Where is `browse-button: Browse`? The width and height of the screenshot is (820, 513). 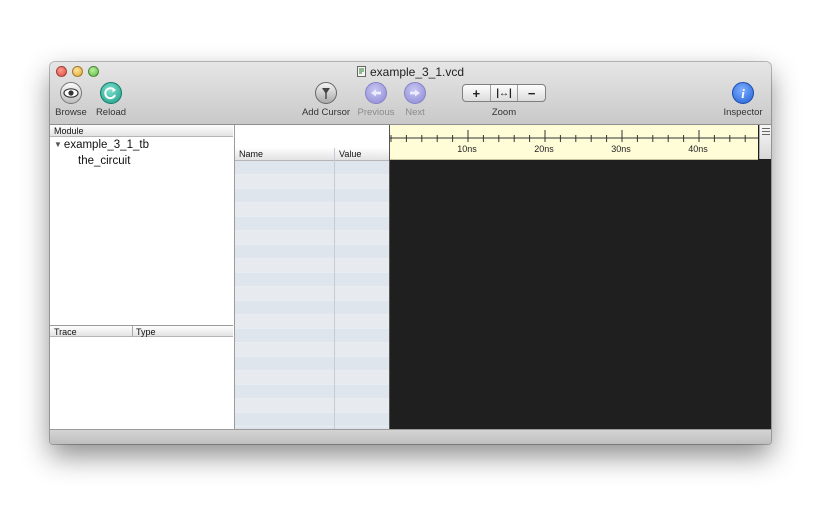 browse-button: Browse is located at coordinates (71, 100).